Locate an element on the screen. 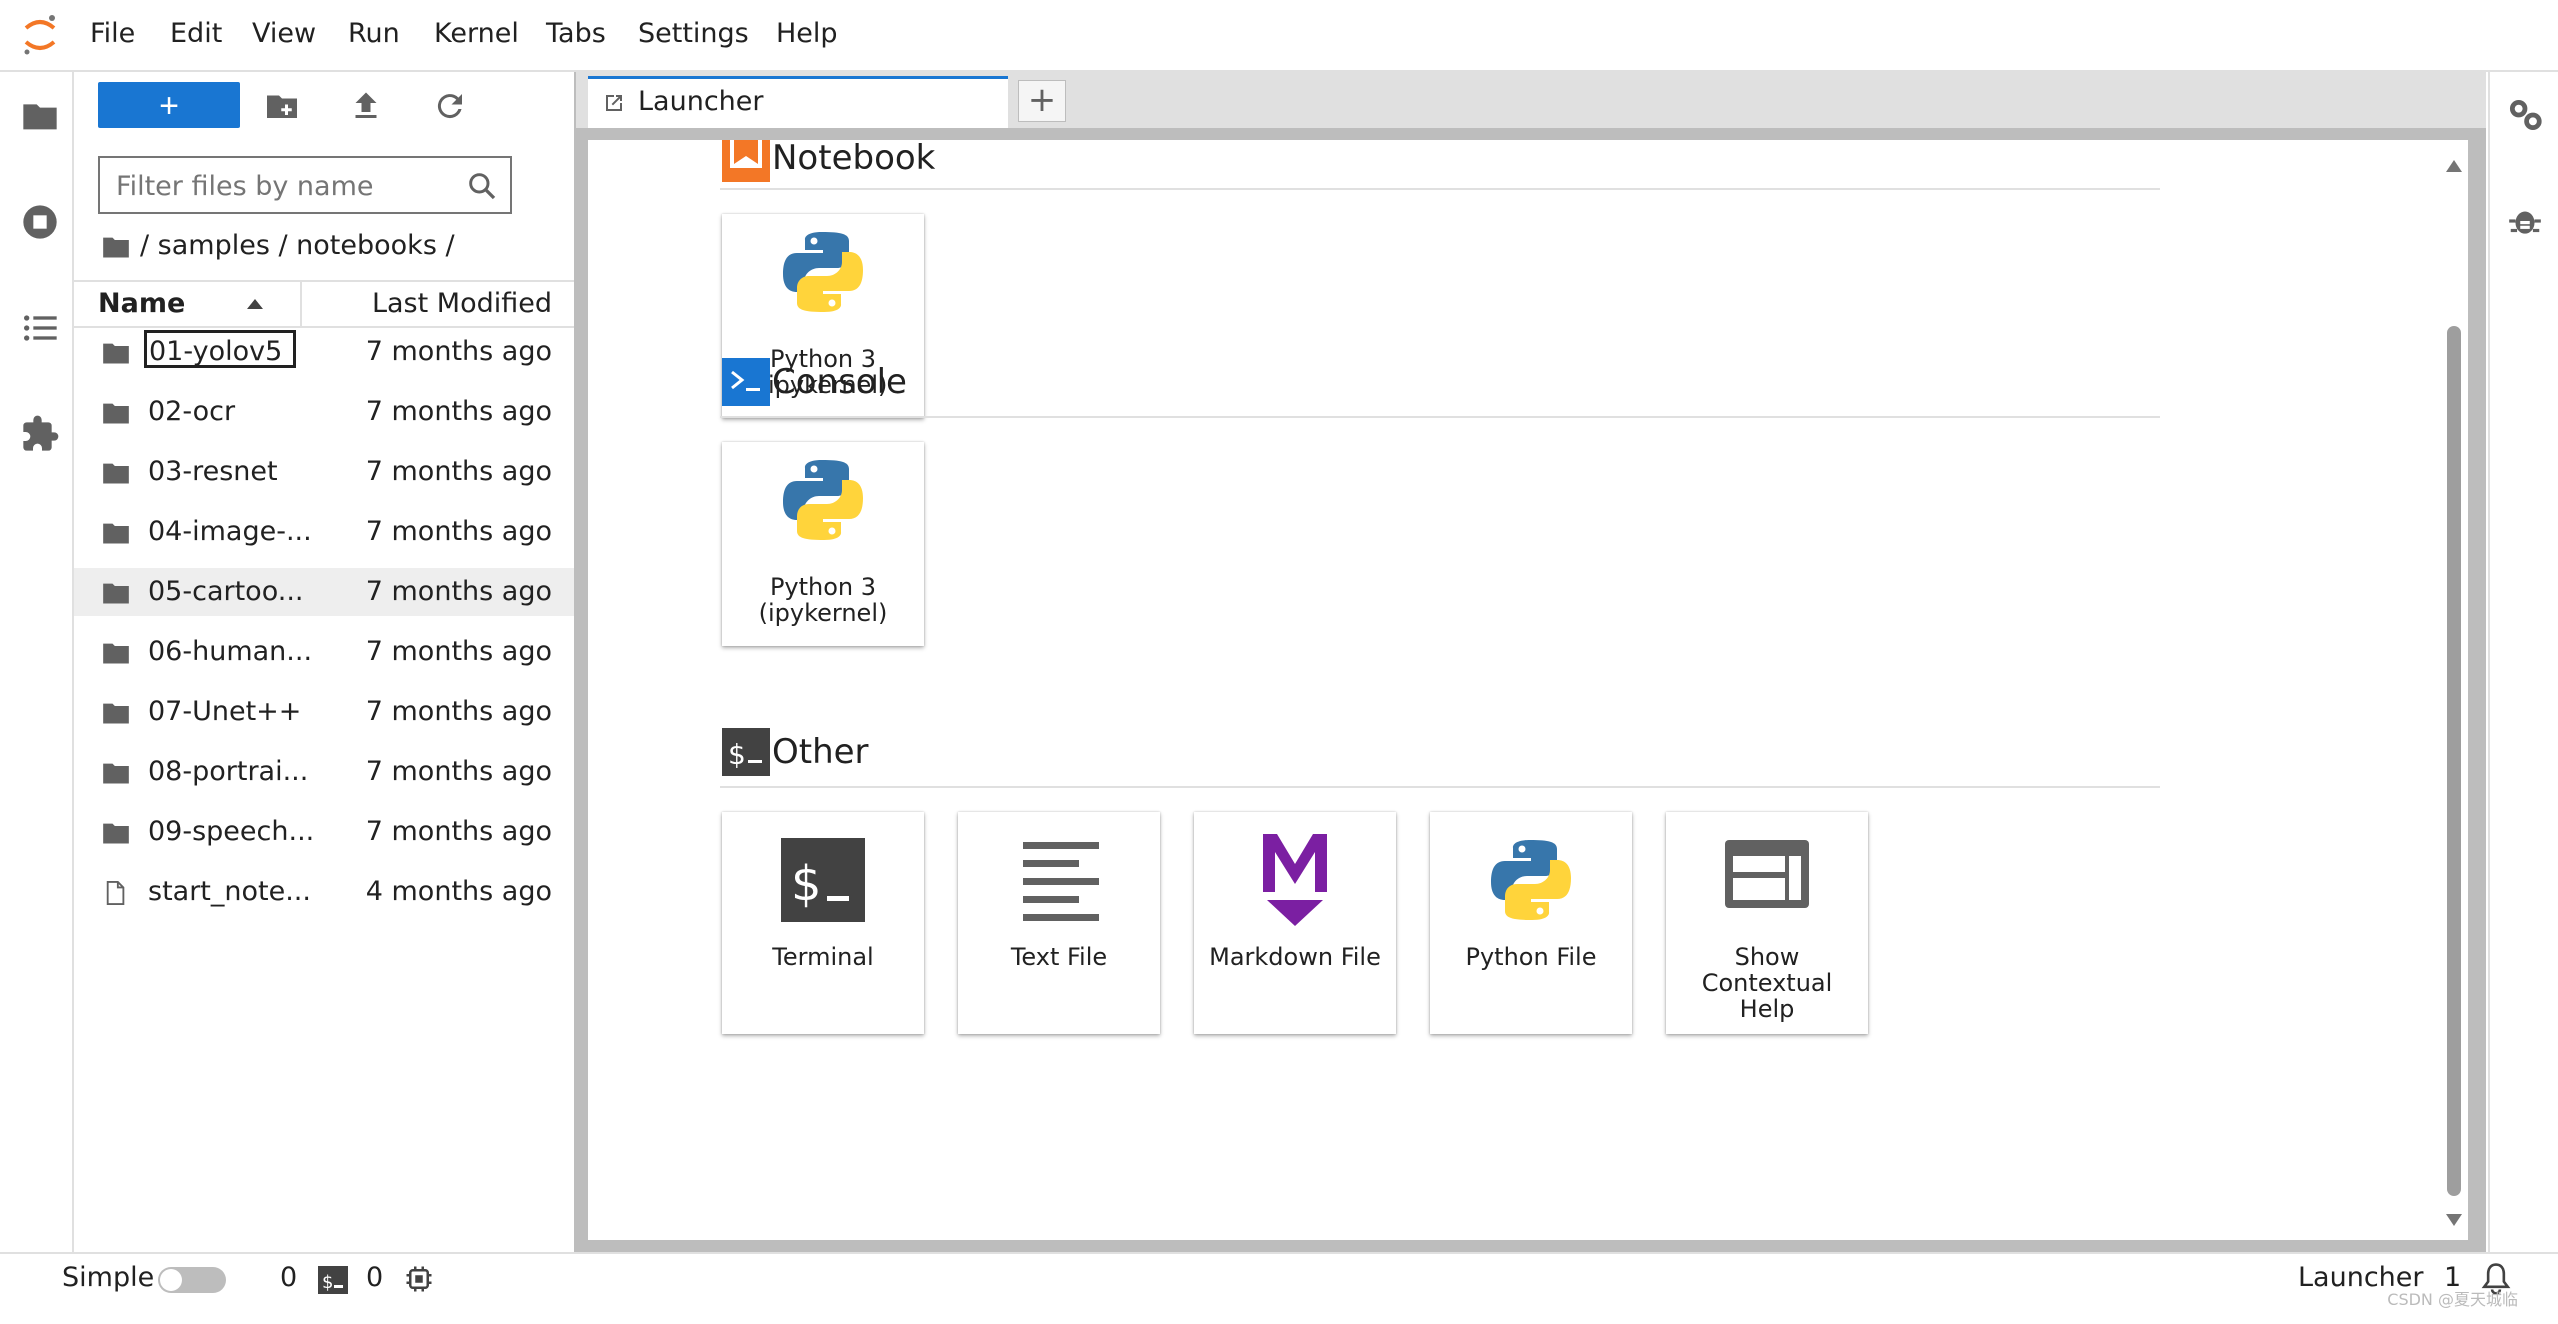 Image resolution: width=2558 pixels, height=1324 pixels. menu-file: File is located at coordinates (112, 34).